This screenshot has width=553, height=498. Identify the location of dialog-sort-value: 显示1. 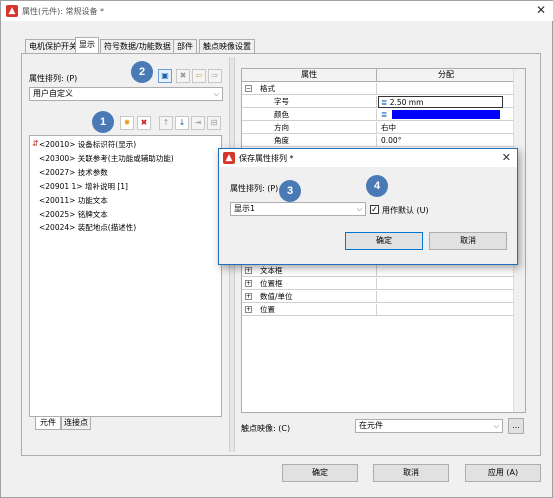
(245, 208).